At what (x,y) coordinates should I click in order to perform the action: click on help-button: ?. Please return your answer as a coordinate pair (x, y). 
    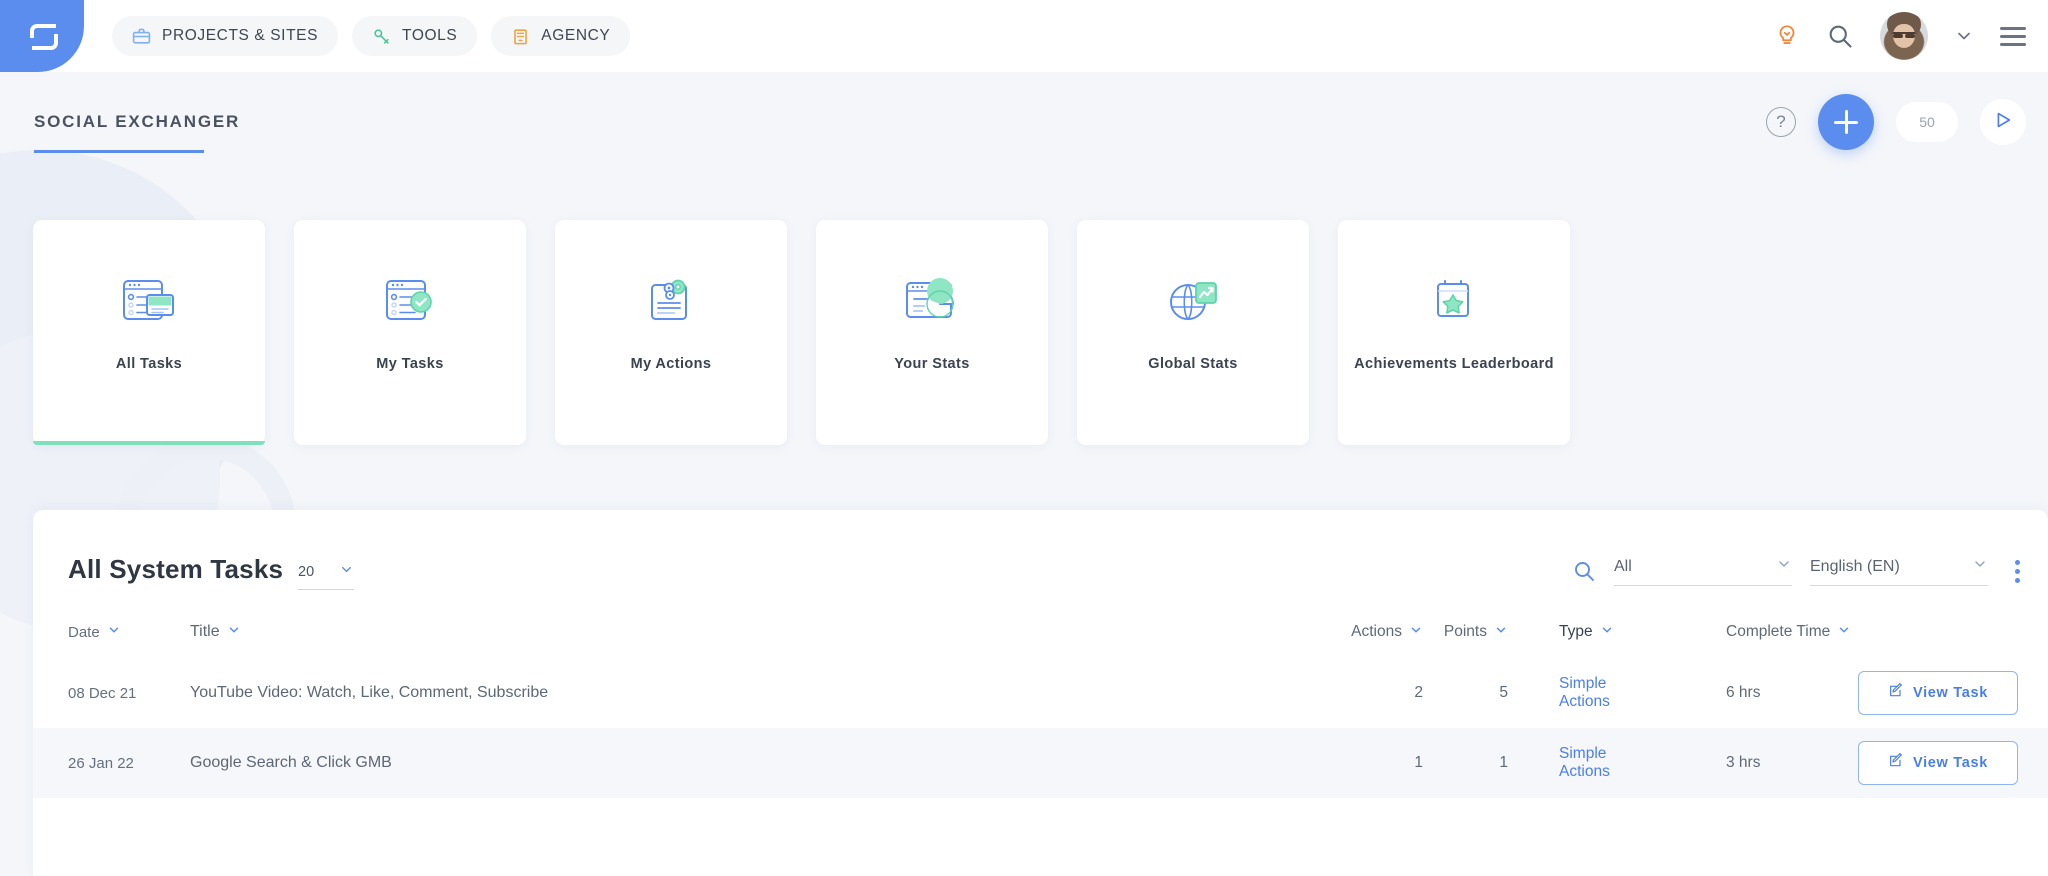
    Looking at the image, I should click on (1781, 122).